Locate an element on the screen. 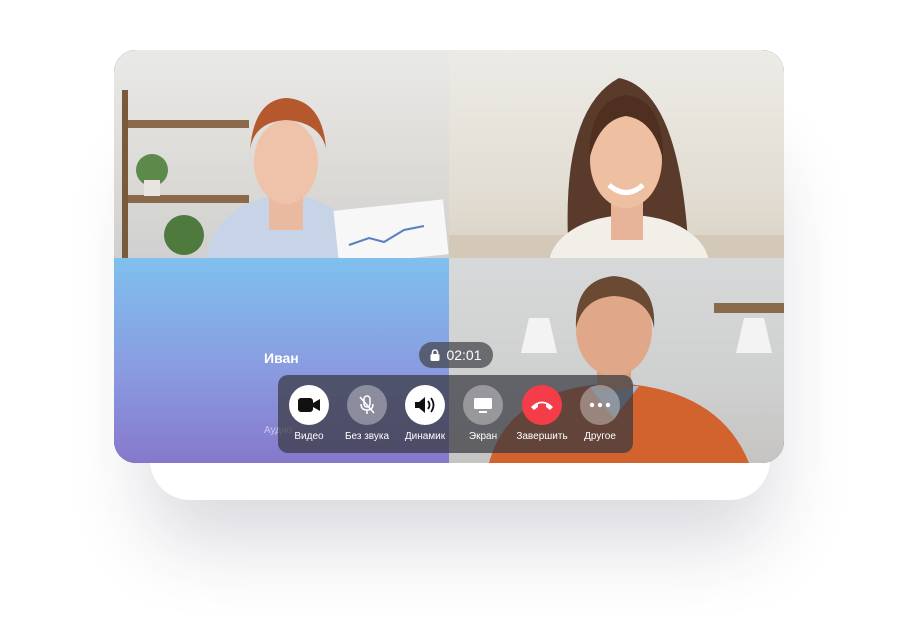 Image resolution: width=898 pixels, height=642 pixels. lock-icon is located at coordinates (435, 355).